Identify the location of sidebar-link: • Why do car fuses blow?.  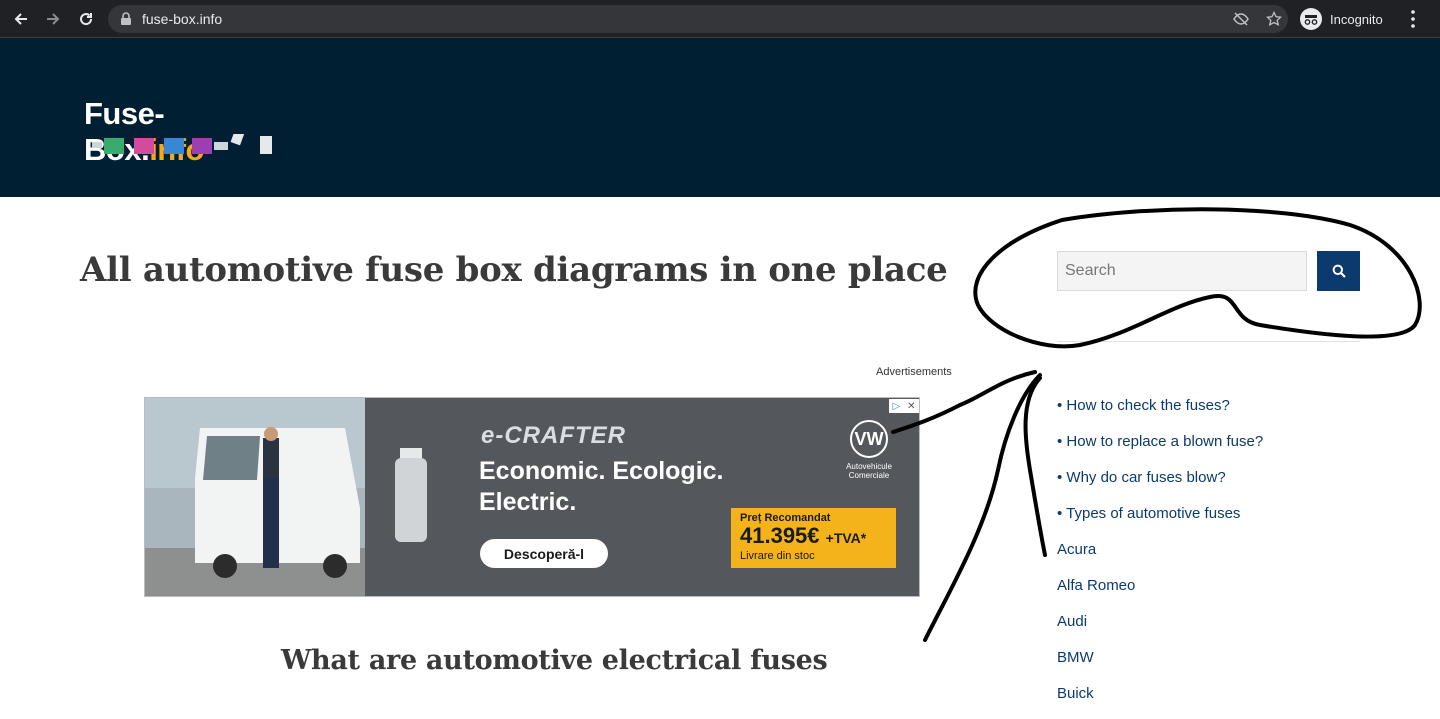
(1160, 485).